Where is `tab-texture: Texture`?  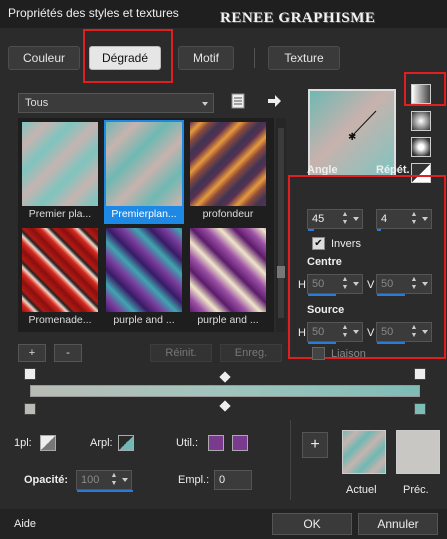 tab-texture: Texture is located at coordinates (304, 58).